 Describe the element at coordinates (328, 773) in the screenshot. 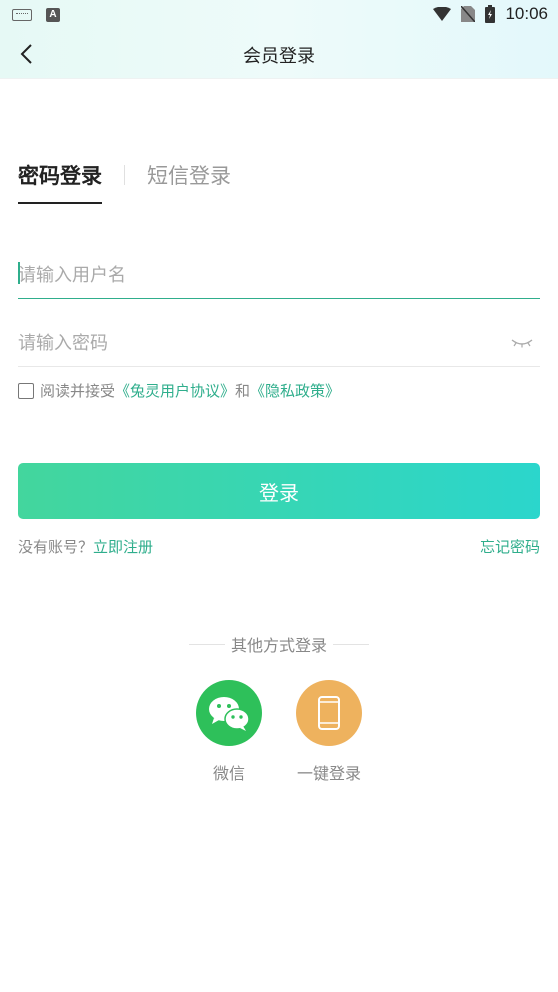

I see `one-click-label: 一键登录` at that location.